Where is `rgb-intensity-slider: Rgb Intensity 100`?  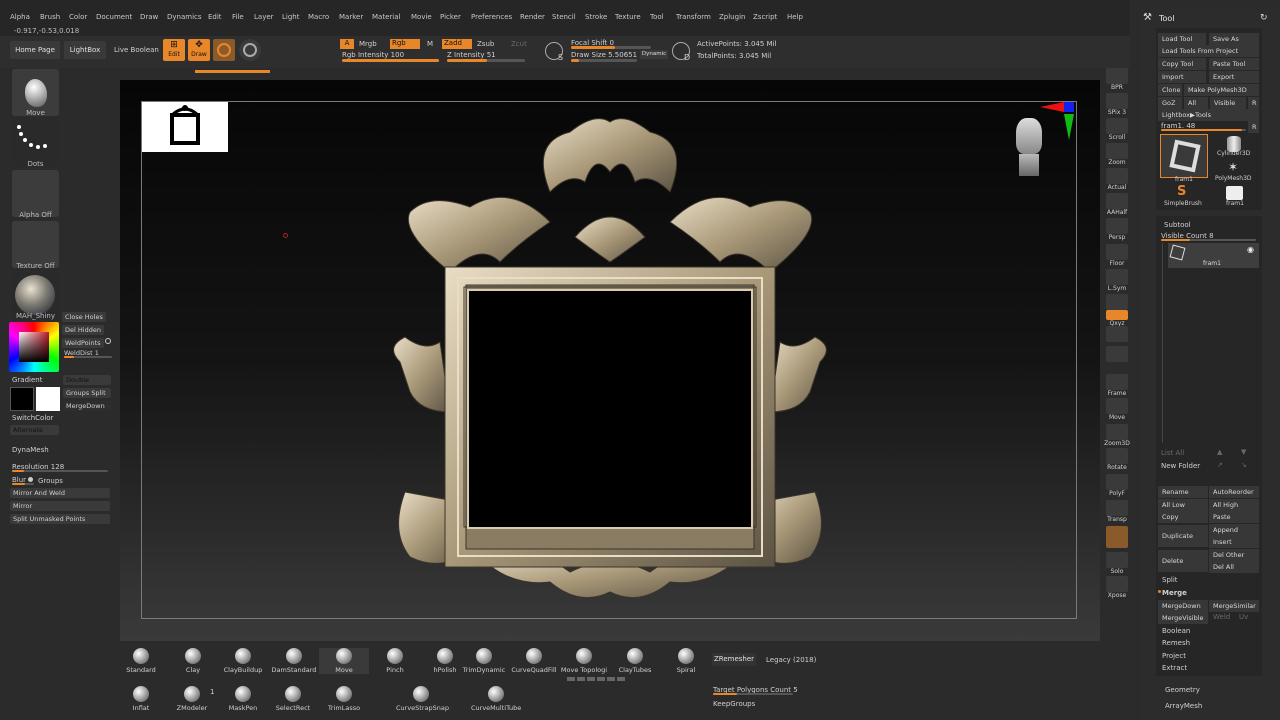
rgb-intensity-slider: Rgb Intensity 100 is located at coordinates (373, 55).